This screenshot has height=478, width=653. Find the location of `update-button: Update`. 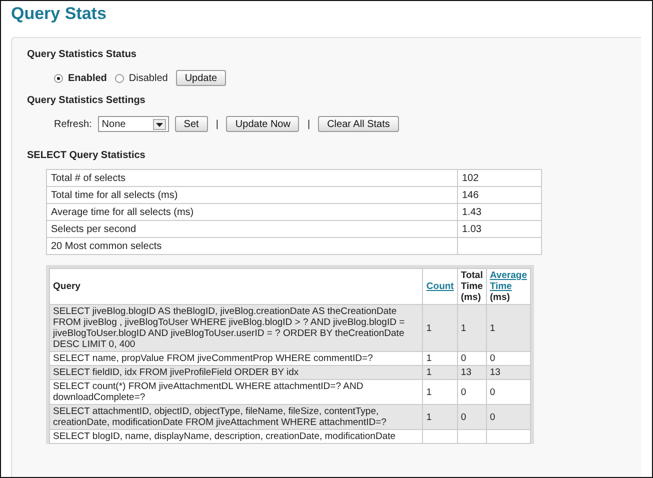

update-button: Update is located at coordinates (201, 78).